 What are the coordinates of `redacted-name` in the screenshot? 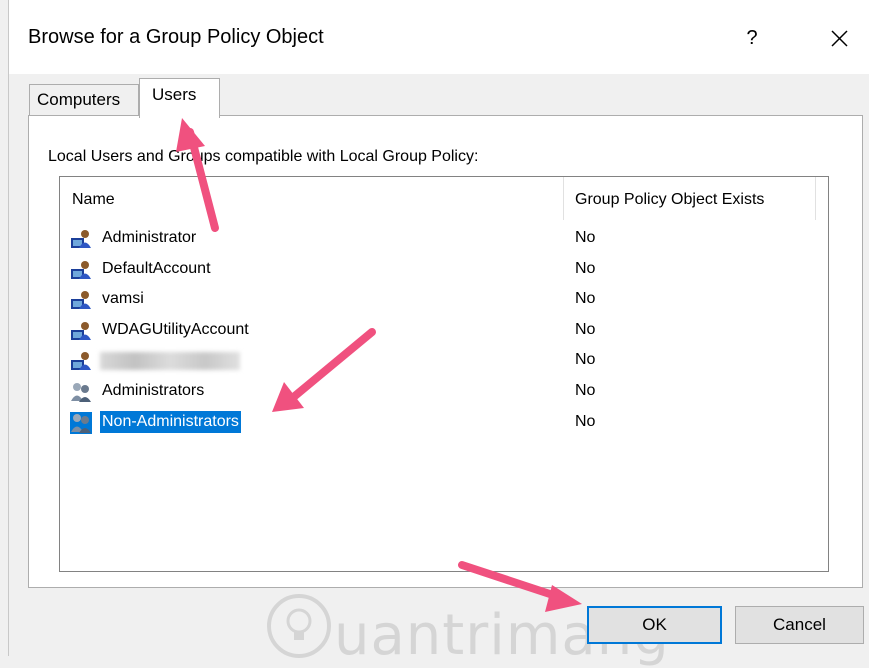 It's located at (170, 361).